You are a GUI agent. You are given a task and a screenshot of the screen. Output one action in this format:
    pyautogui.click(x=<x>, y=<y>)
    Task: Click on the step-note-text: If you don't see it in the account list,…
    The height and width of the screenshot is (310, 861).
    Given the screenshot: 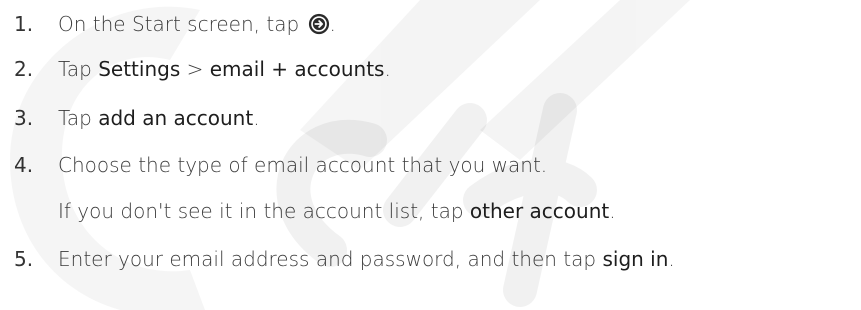 What is the action you would take?
    pyautogui.click(x=337, y=211)
    